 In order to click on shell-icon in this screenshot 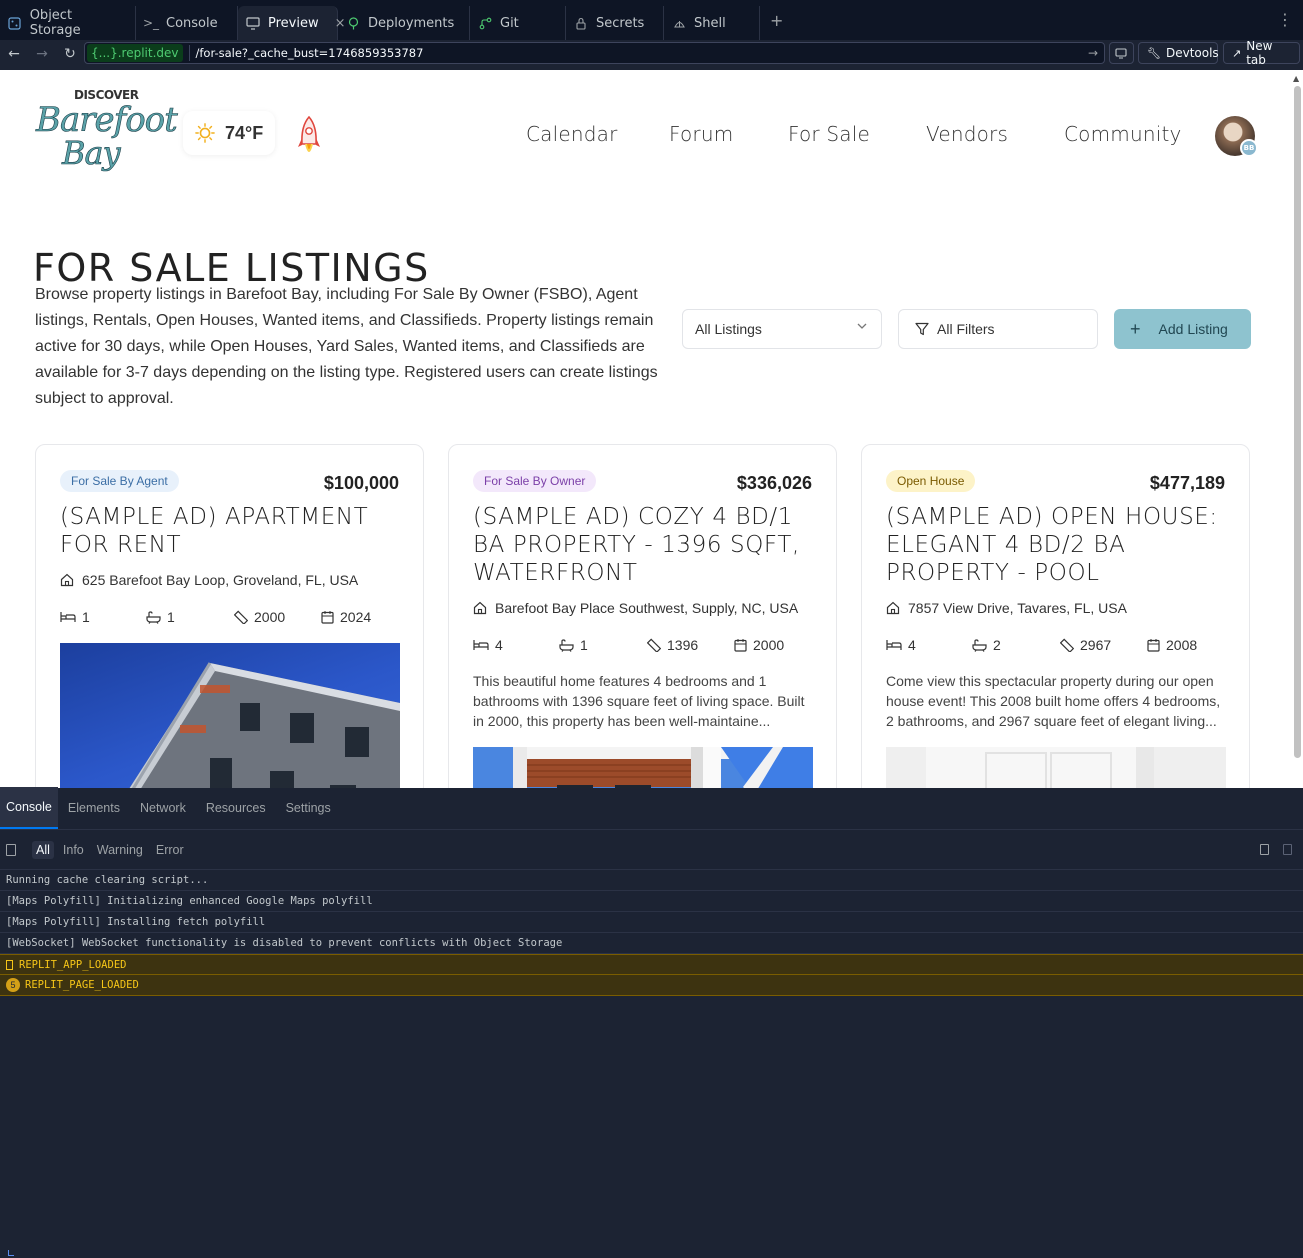, I will do `click(679, 23)`.